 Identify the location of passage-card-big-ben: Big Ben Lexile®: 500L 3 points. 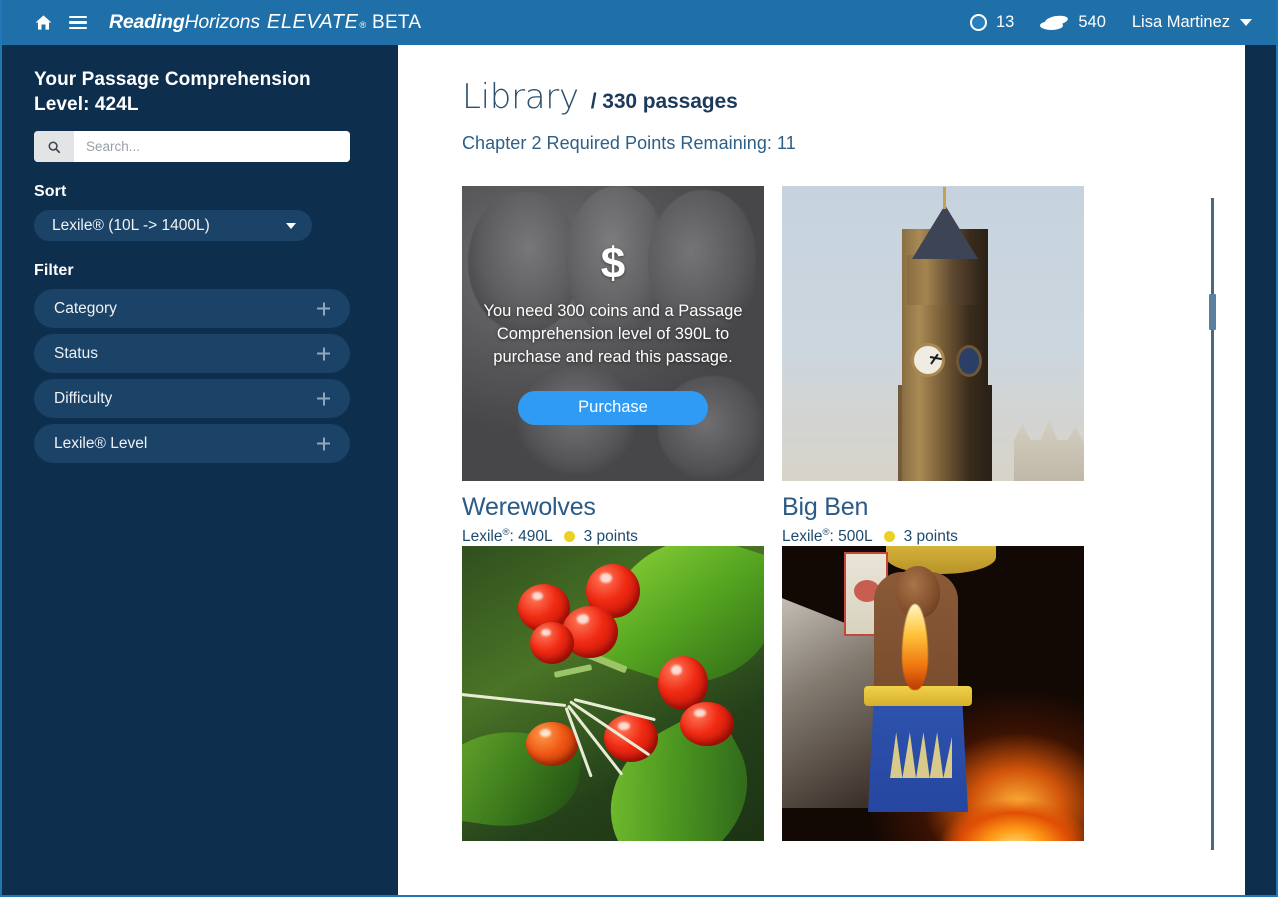
(933, 366).